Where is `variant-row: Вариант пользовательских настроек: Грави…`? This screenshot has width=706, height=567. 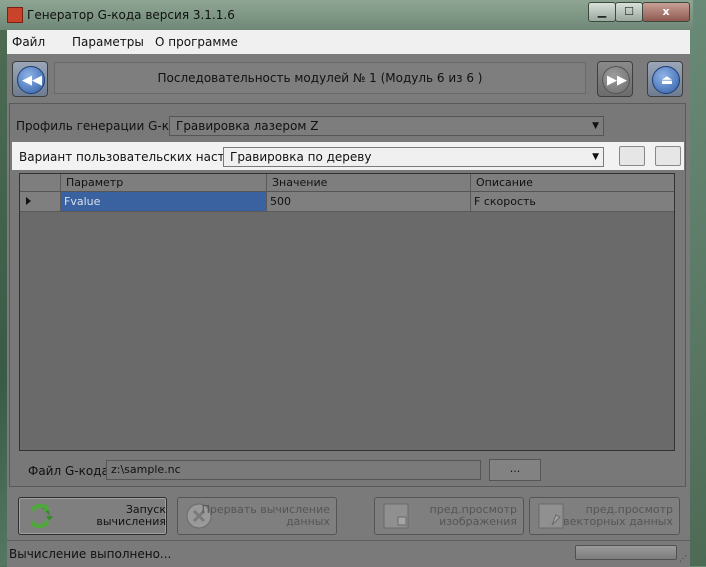
variant-row: Вариант пользовательских настроек: Грави… is located at coordinates (348, 156).